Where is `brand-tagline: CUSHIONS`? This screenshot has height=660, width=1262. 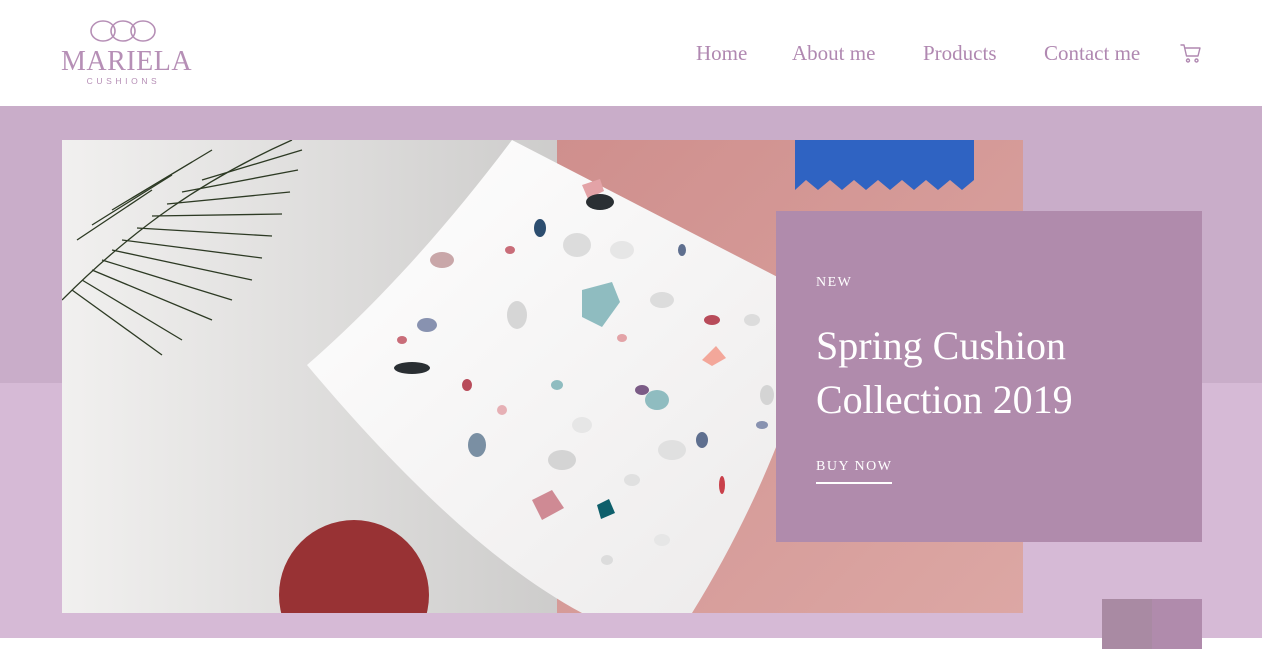 brand-tagline: CUSHIONS is located at coordinates (123, 81).